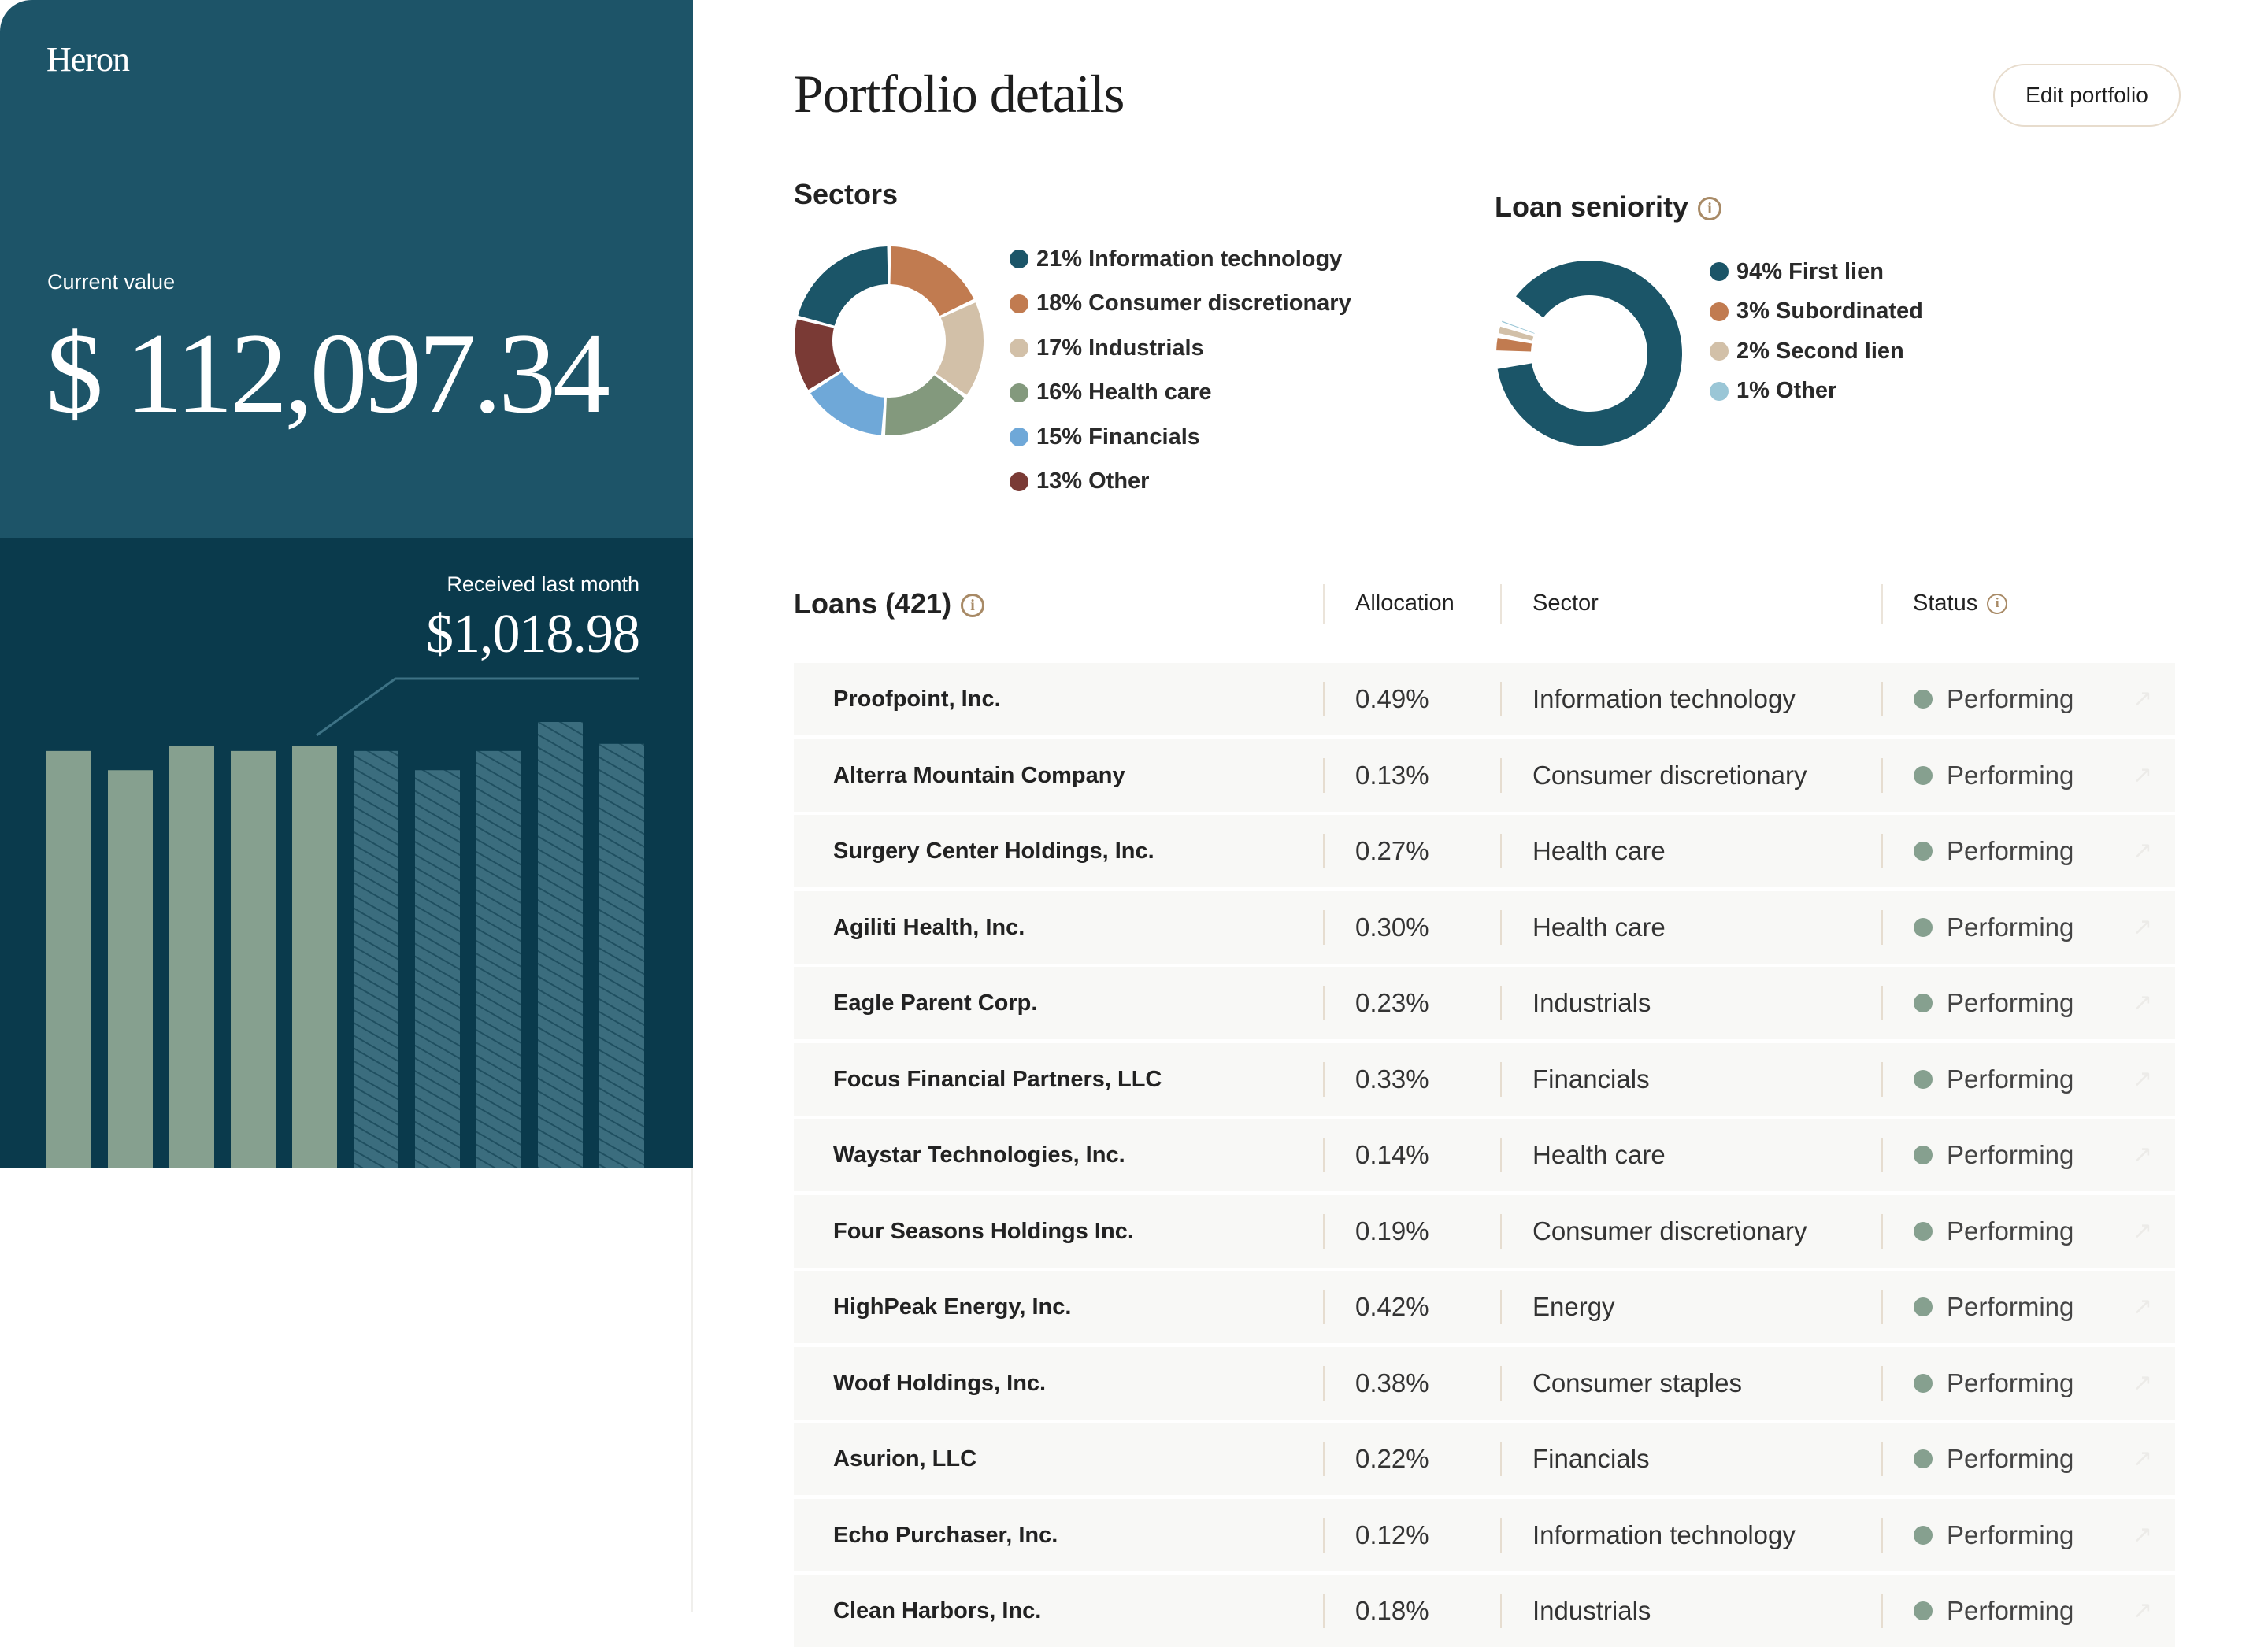  I want to click on loan-allocation: 0.30%, so click(1392, 927).